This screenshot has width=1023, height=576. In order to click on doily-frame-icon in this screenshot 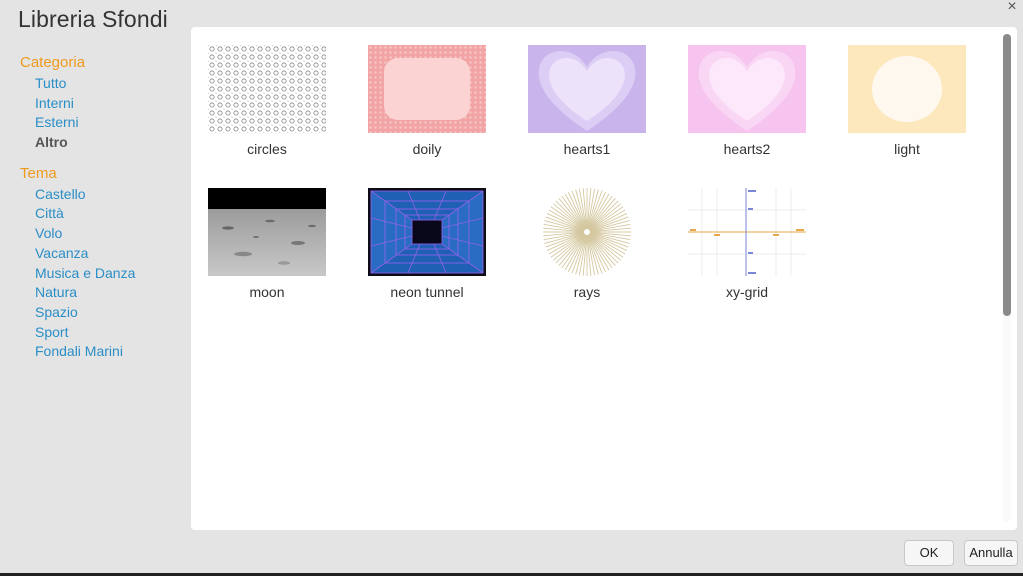, I will do `click(427, 89)`.